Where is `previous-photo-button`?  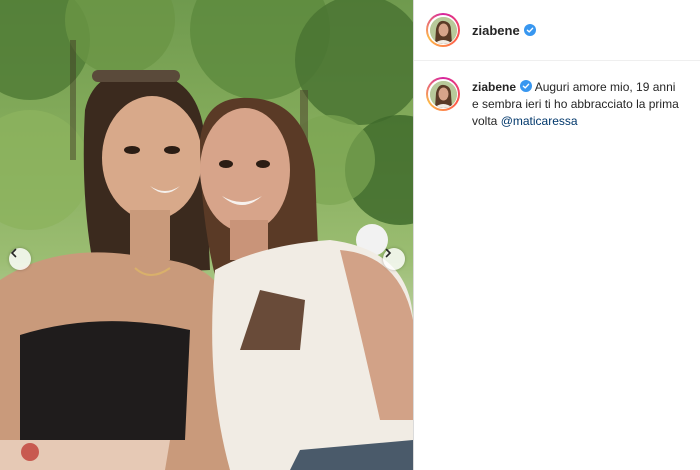 previous-photo-button is located at coordinates (20, 259).